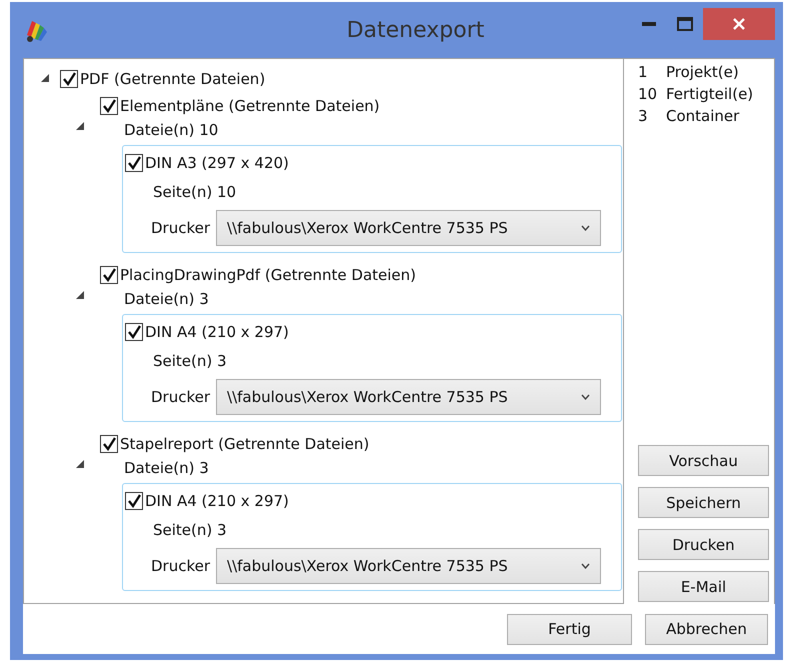 The width and height of the screenshot is (791, 665). Describe the element at coordinates (171, 130) in the screenshot. I see `file-count: Dateie(n) 10` at that location.